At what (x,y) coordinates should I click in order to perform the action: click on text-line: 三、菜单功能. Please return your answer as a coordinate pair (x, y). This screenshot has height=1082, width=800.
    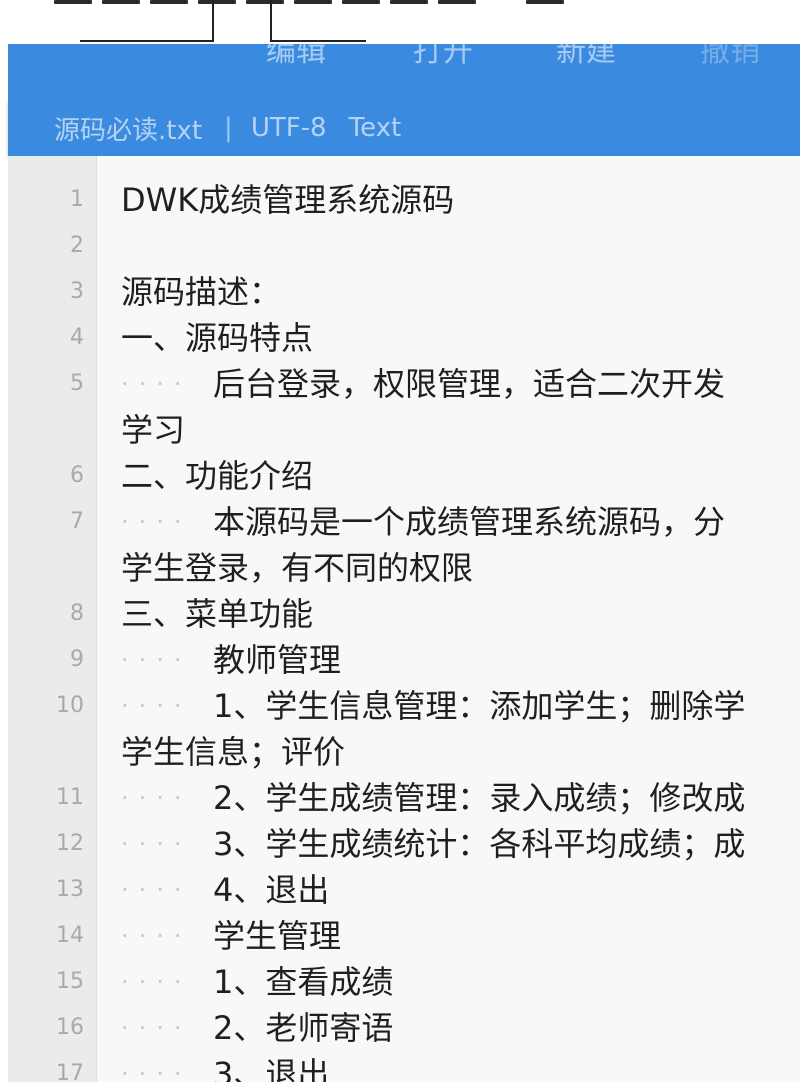
    Looking at the image, I should click on (217, 614).